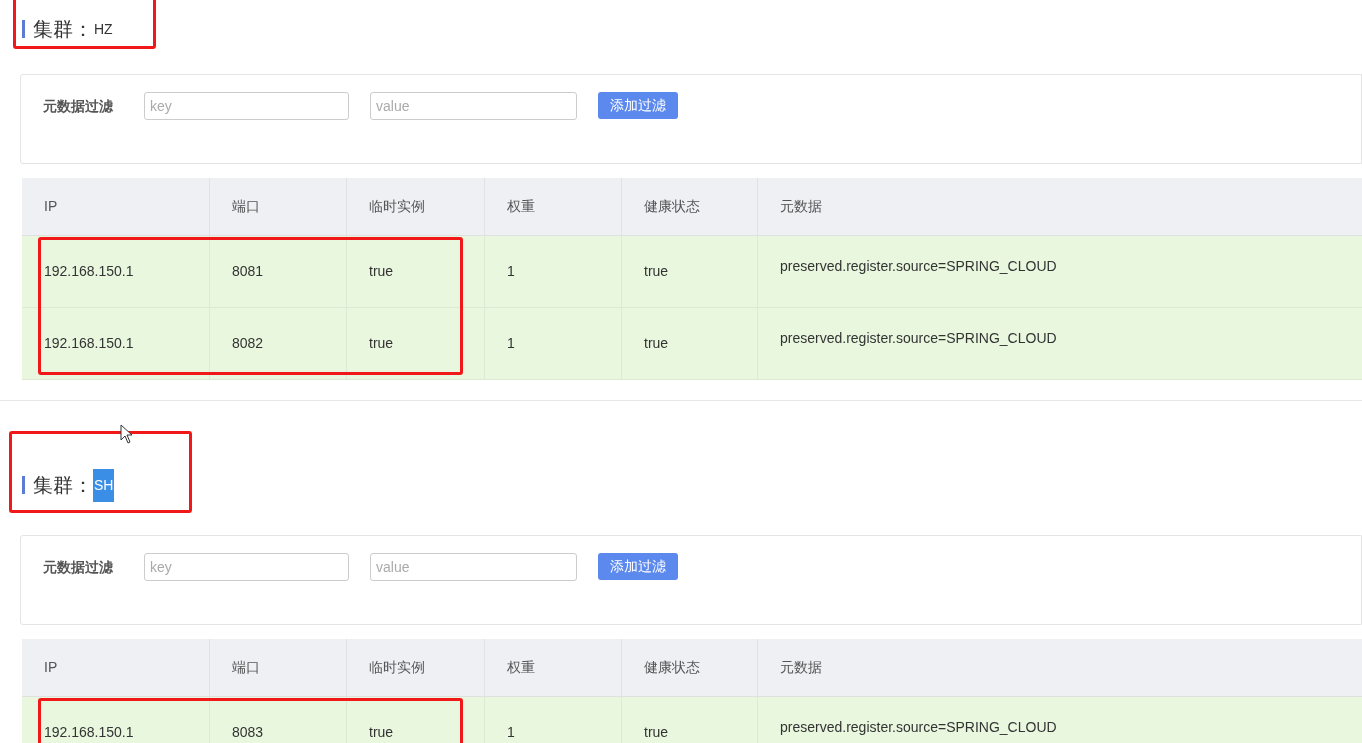  What do you see at coordinates (248, 732) in the screenshot?
I see `table-cell-text: 8083` at bounding box center [248, 732].